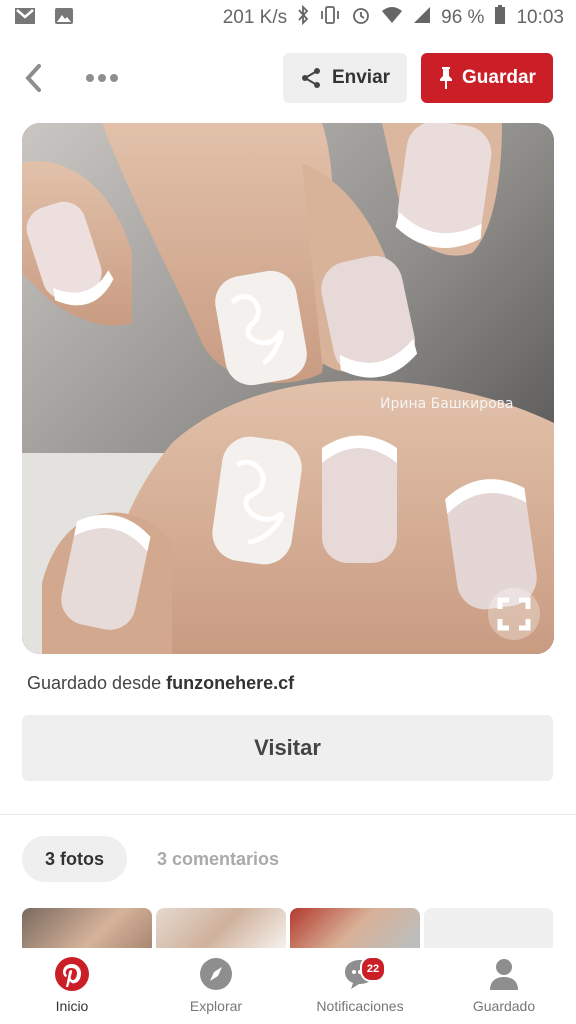  Describe the element at coordinates (499, 77) in the screenshot. I see `save-label: Guardar` at that location.